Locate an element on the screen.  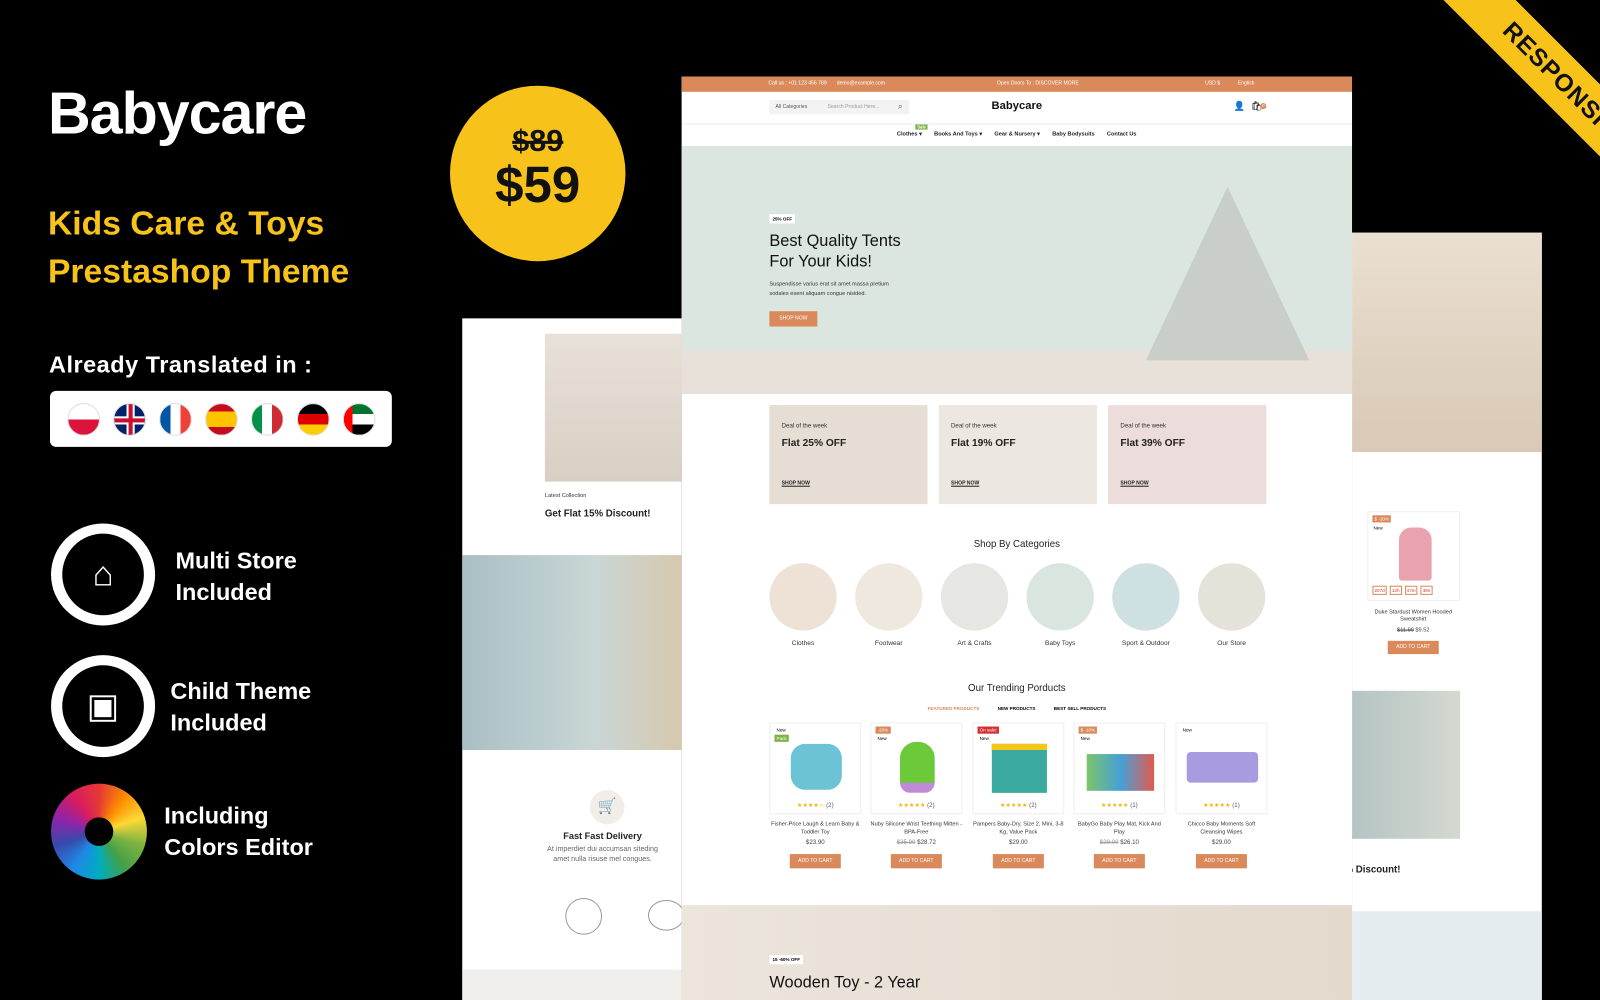
old-price: $11.90 is located at coordinates (1405, 630).